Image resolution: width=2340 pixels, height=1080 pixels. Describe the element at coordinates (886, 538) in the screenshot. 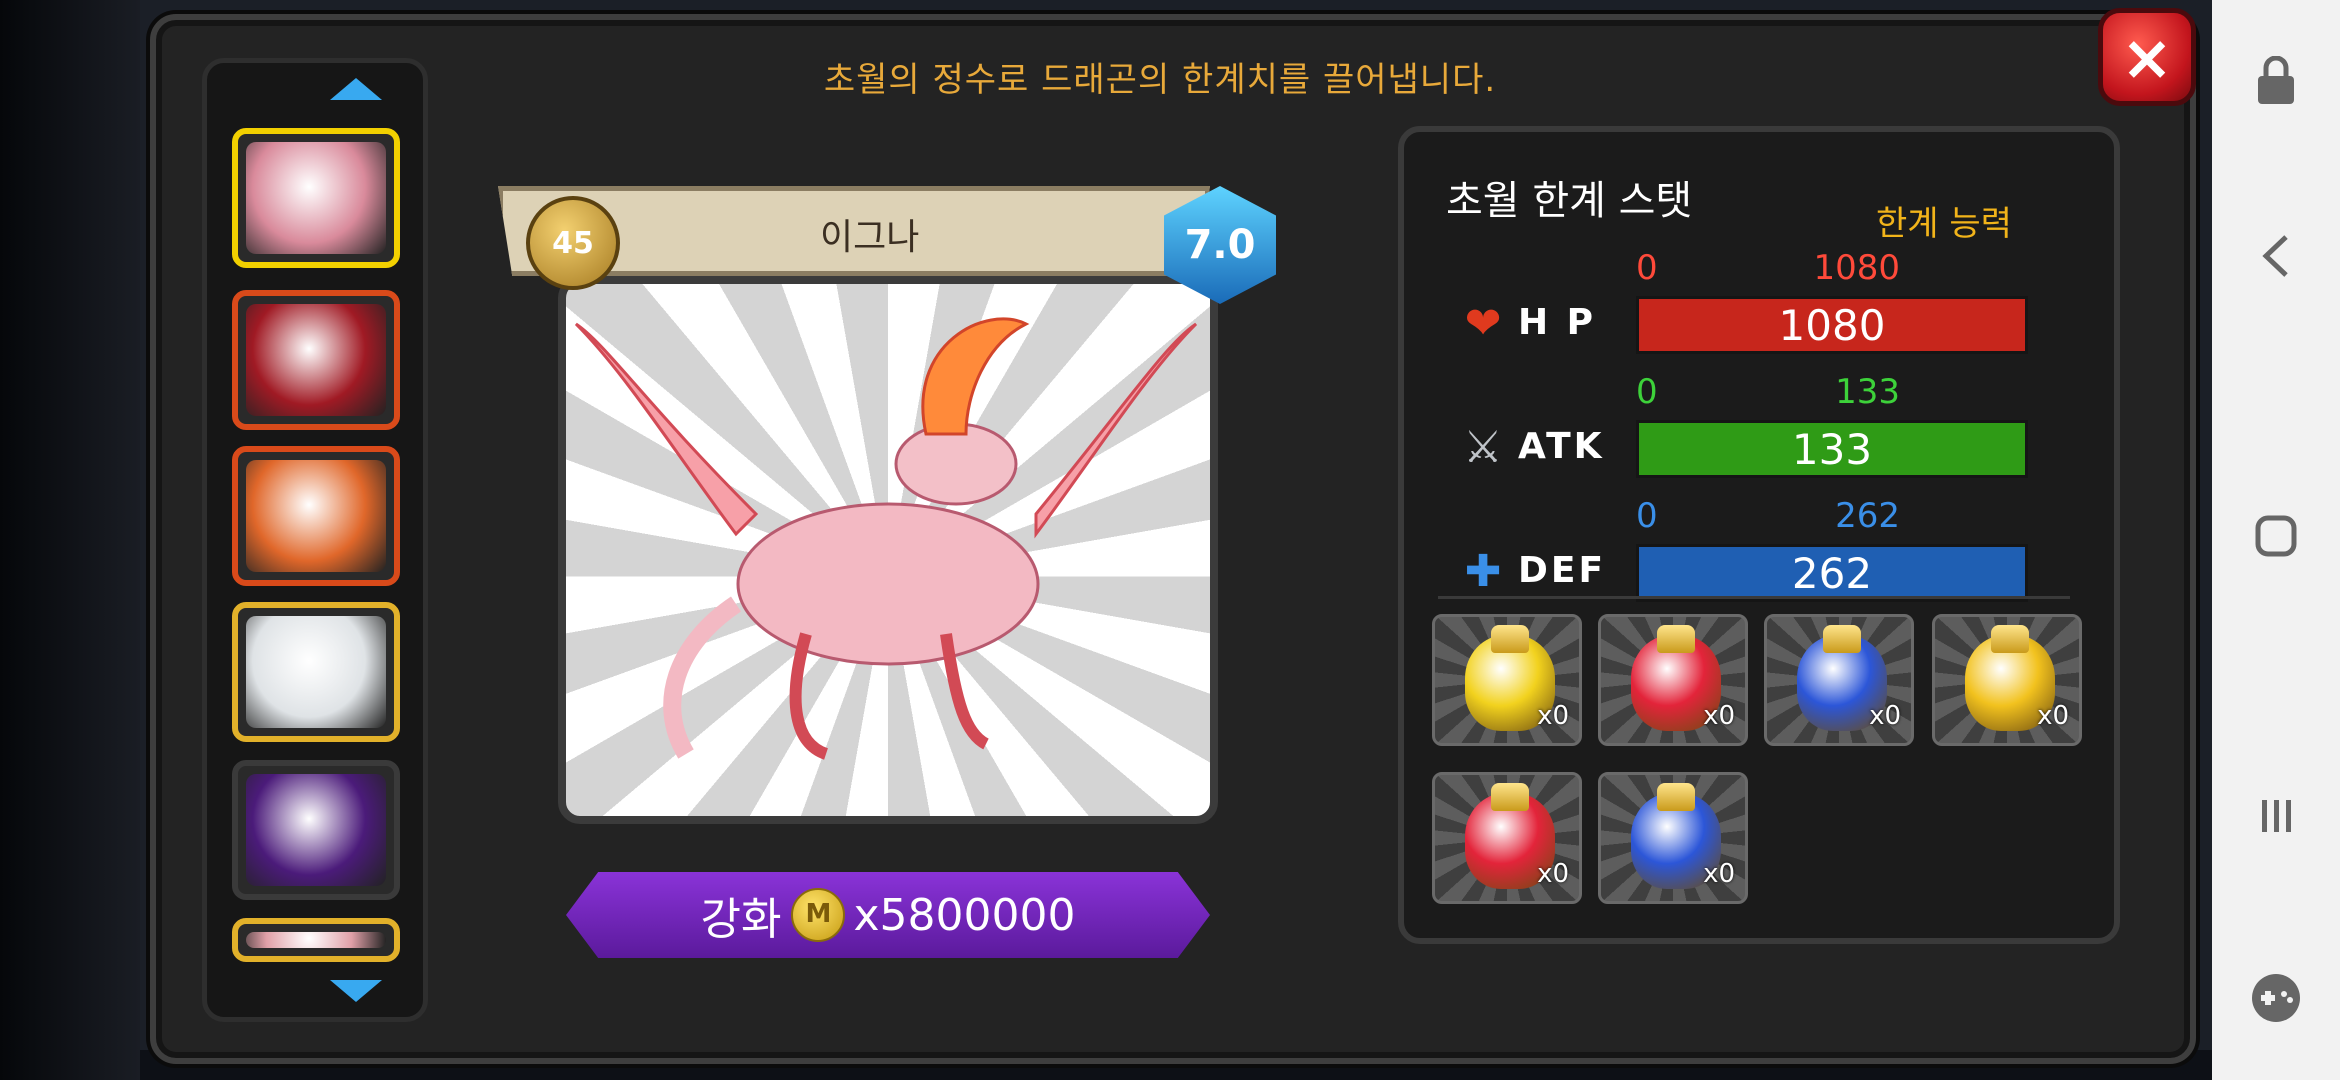

I see `dragon-illustration` at that location.